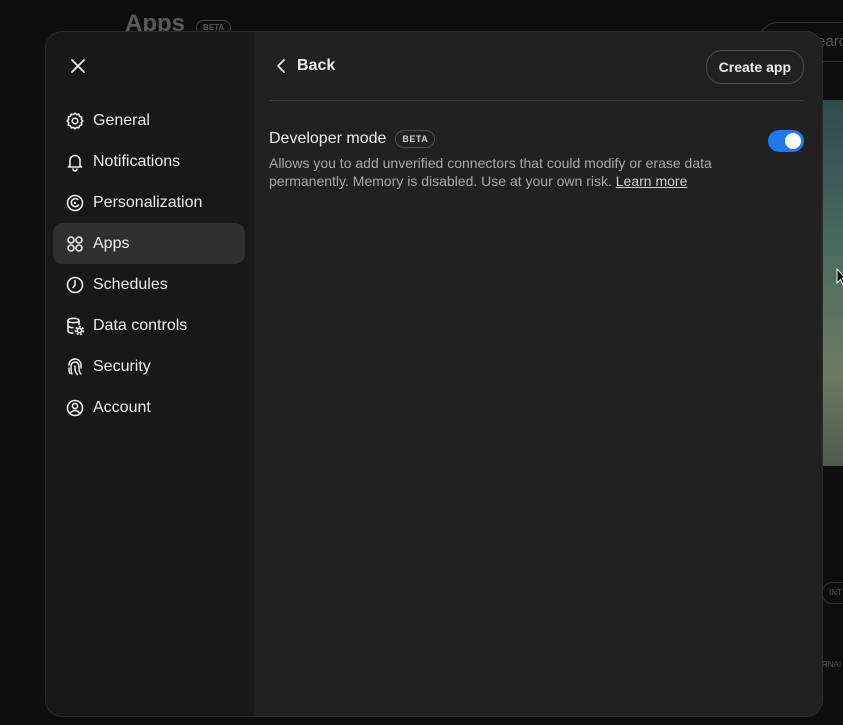 The image size is (843, 725). I want to click on chevron-left-icon, so click(281, 66).